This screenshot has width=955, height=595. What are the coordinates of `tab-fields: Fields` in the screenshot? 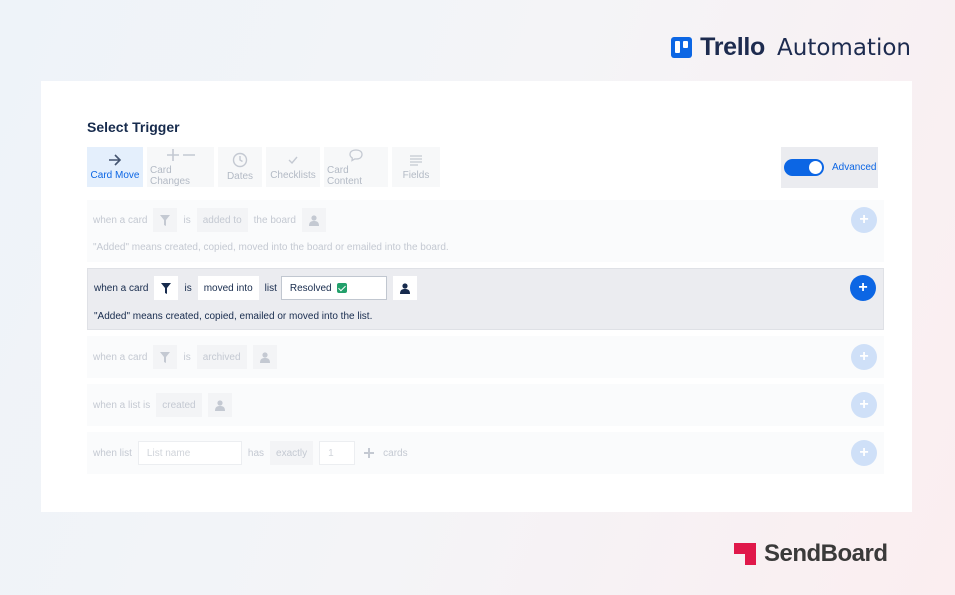 It's located at (416, 167).